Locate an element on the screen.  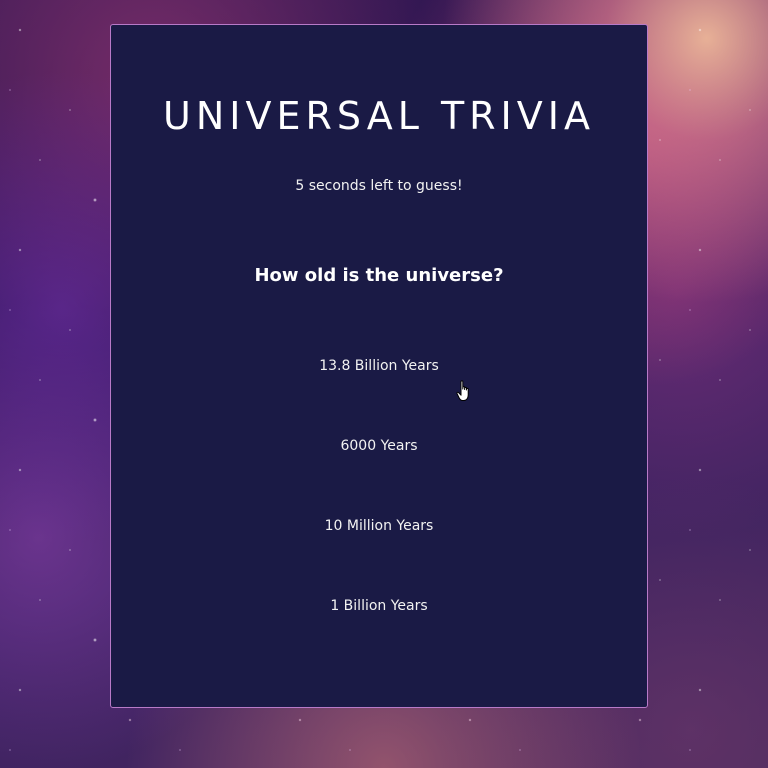
answer-option-4: 1 Billion Years is located at coordinates (379, 606).